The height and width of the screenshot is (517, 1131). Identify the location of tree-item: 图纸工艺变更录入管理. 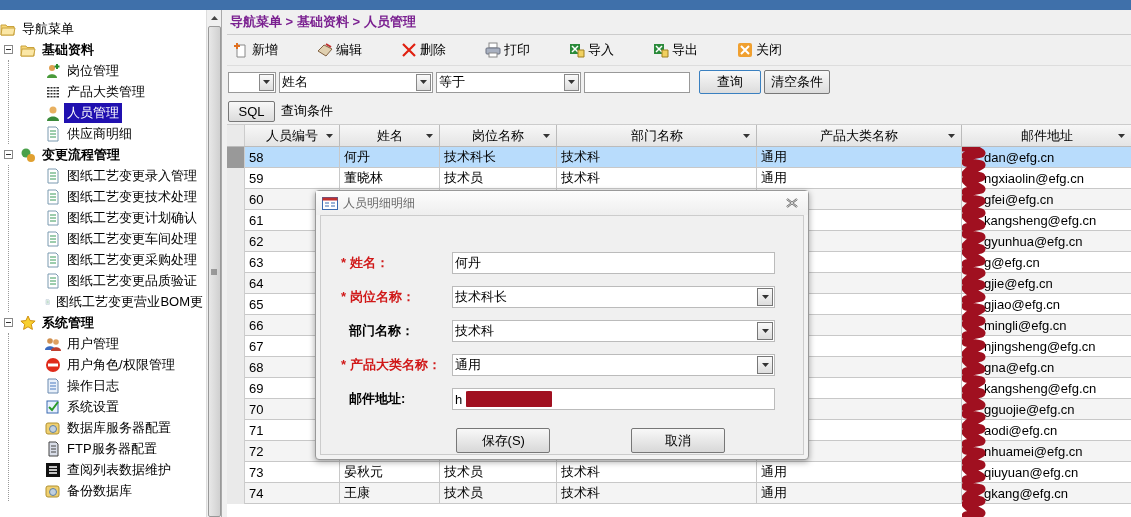
(132, 175).